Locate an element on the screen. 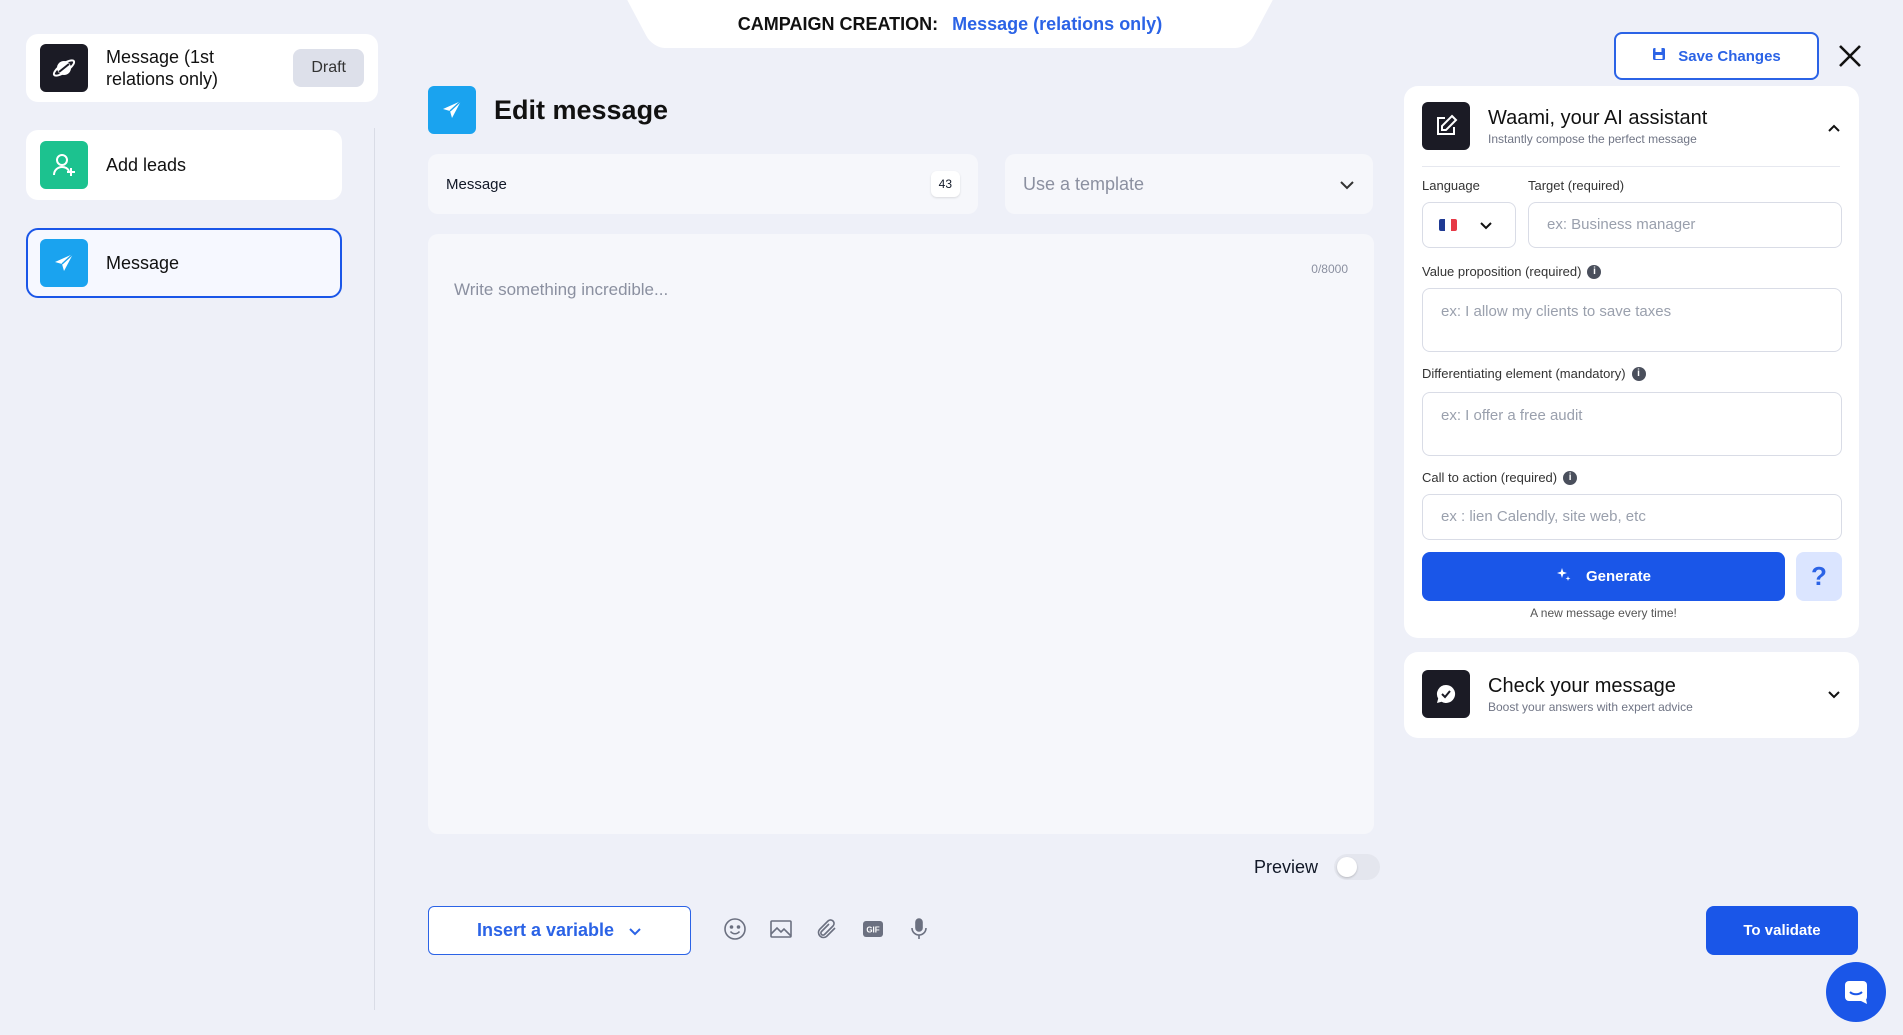  image-icon is located at coordinates (781, 929).